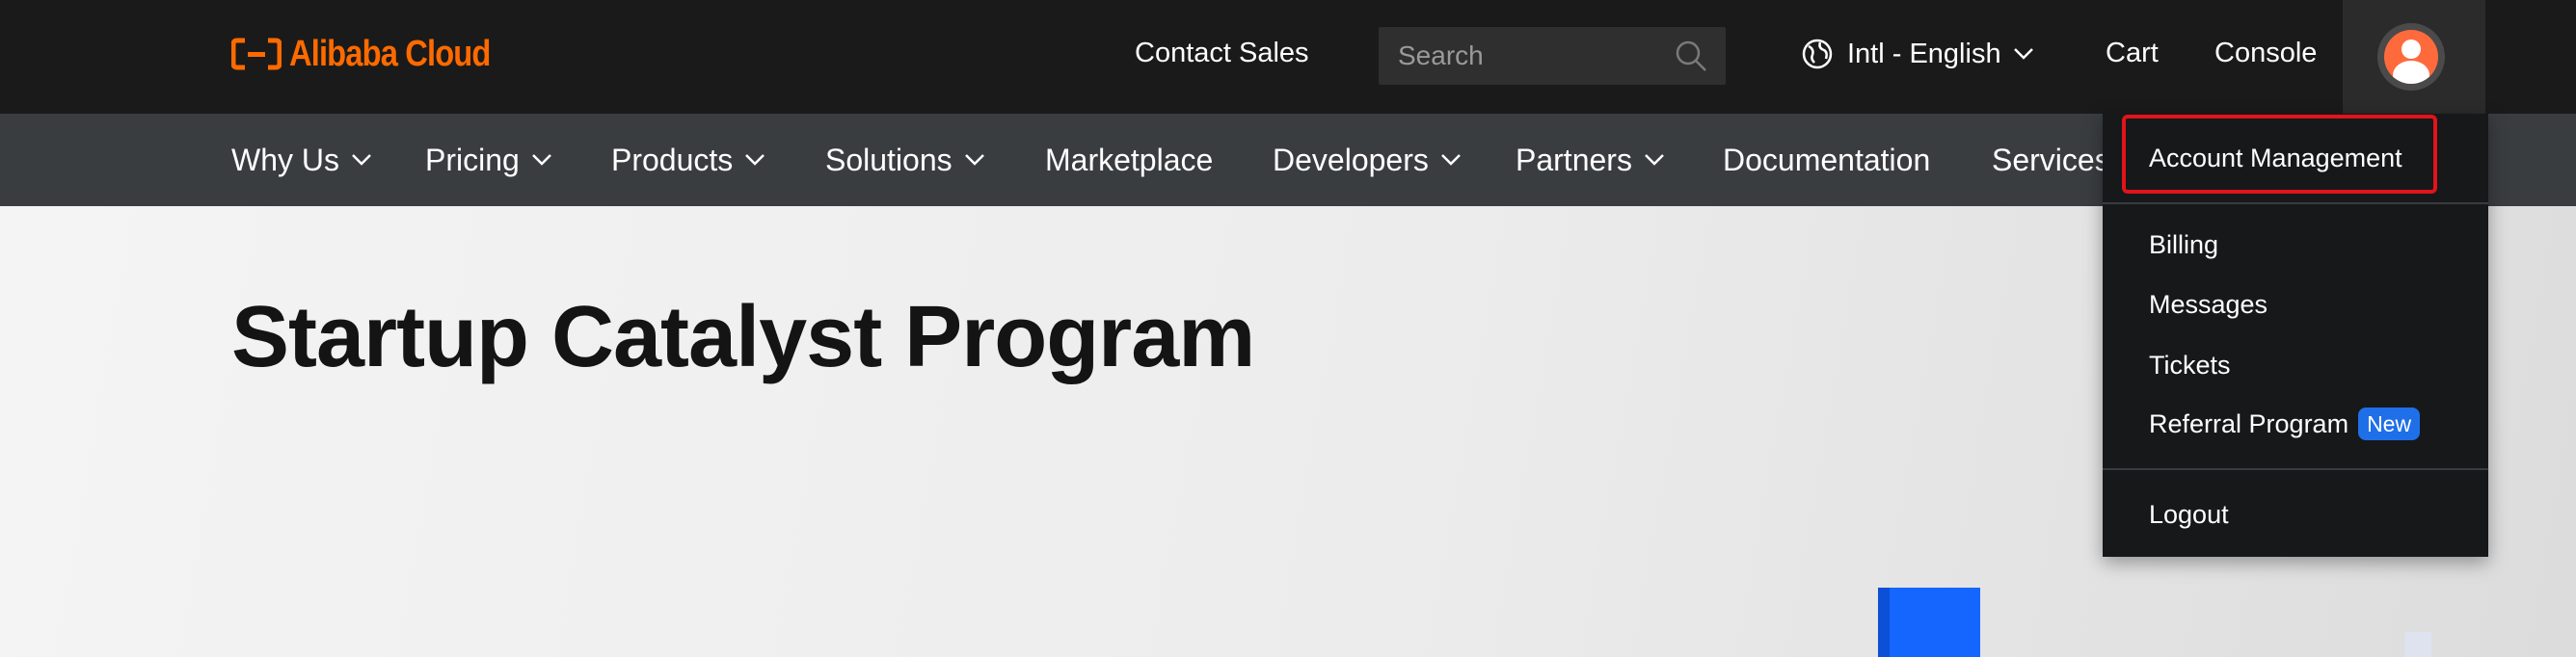  I want to click on page-title: Startup Catalyst Program, so click(743, 337).